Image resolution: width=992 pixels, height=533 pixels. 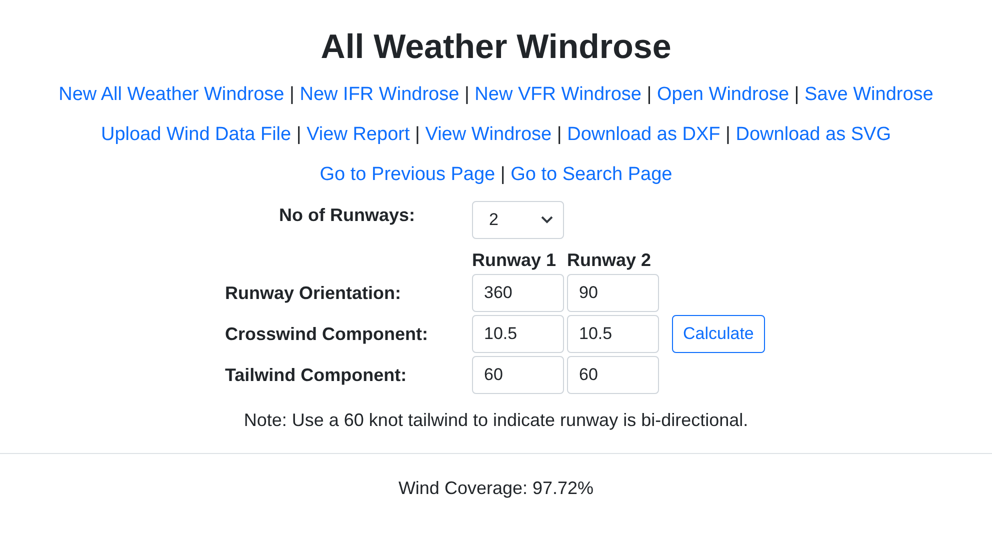 What do you see at coordinates (380, 94) in the screenshot?
I see `nav-link: New IFR Windrose` at bounding box center [380, 94].